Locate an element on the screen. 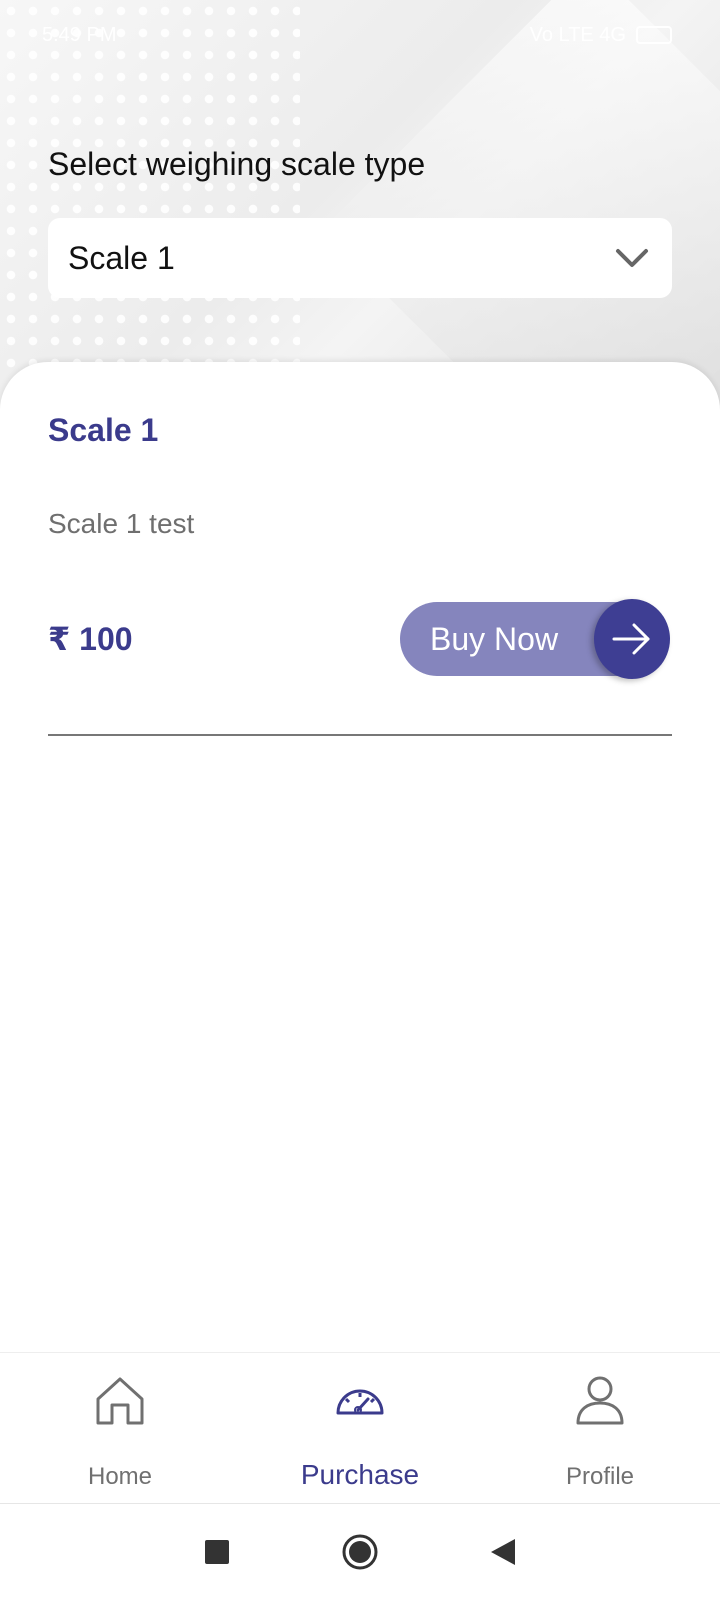 The height and width of the screenshot is (1600, 720). scale-type-label: Select weighing scale type is located at coordinates (237, 164).